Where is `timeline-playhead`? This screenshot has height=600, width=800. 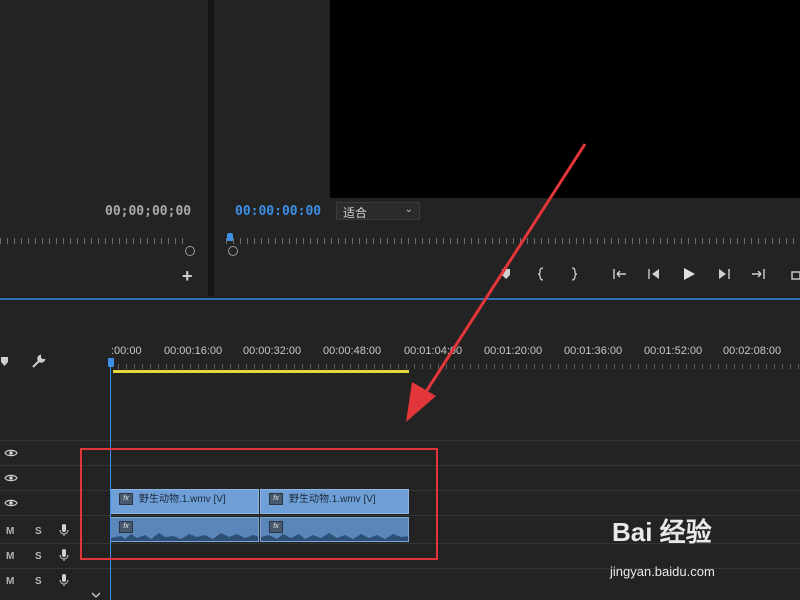
timeline-playhead is located at coordinates (111, 362).